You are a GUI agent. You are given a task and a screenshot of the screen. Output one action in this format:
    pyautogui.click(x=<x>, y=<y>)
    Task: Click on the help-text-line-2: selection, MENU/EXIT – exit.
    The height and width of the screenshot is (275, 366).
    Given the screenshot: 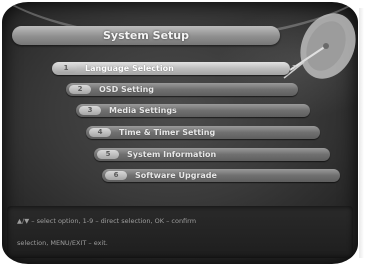 What is the action you would take?
    pyautogui.click(x=62, y=243)
    